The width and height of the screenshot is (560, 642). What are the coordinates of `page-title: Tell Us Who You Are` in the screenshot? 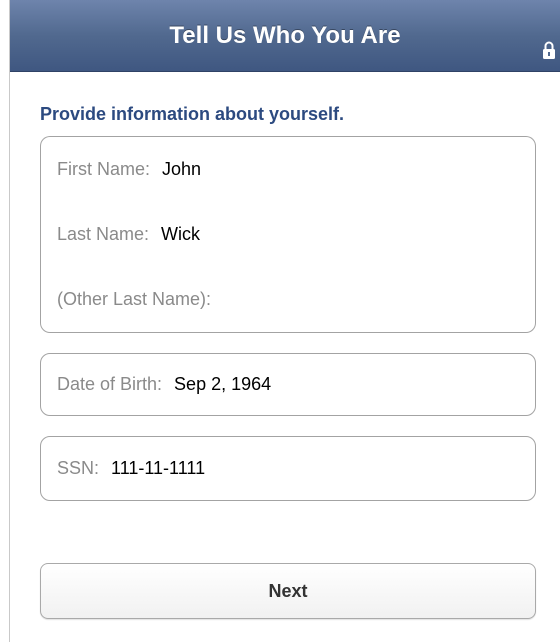 It's located at (285, 35).